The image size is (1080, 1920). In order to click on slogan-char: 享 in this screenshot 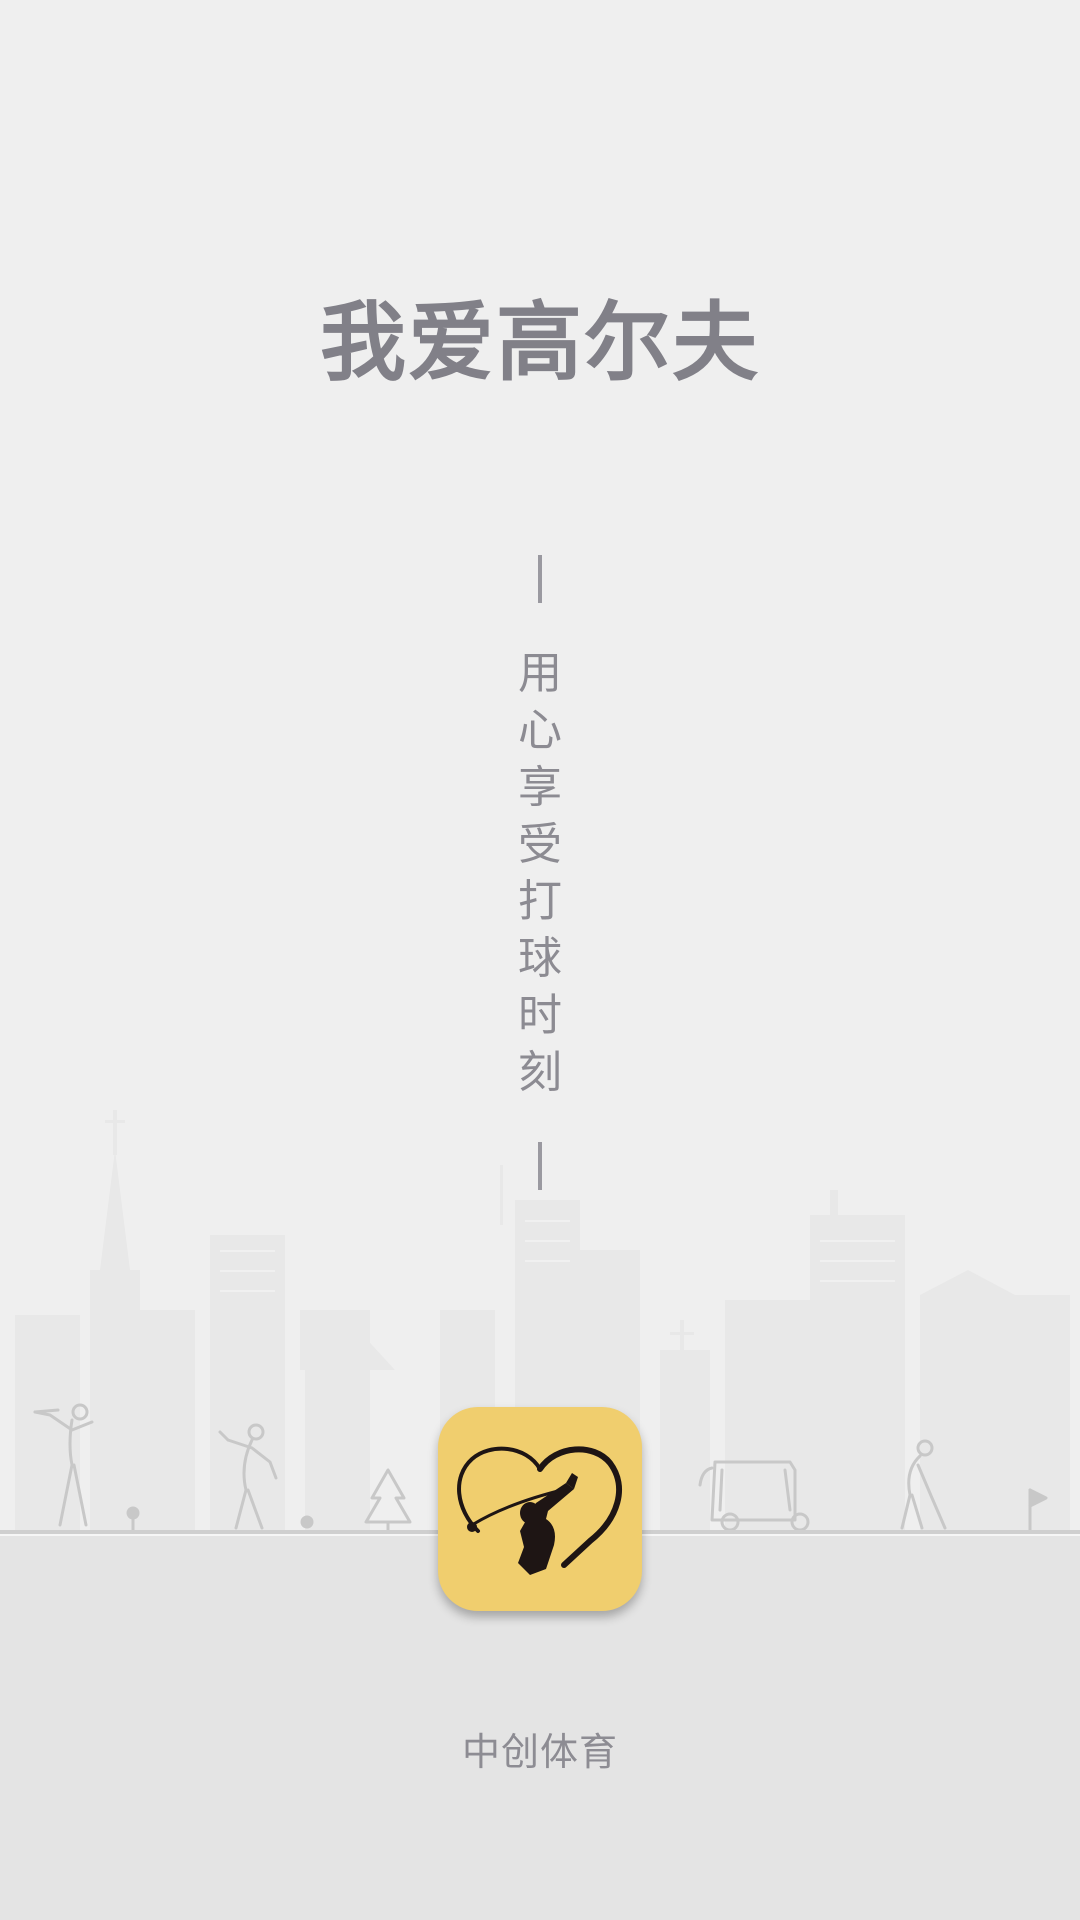, I will do `click(540, 787)`.